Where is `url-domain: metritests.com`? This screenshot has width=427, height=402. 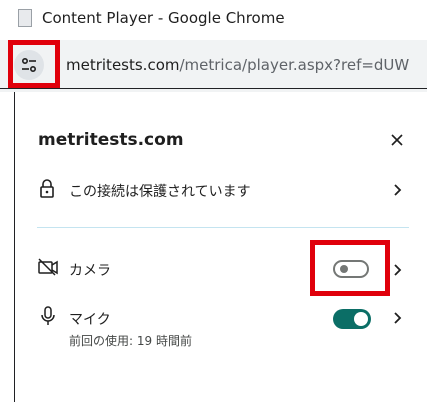
url-domain: metritests.com is located at coordinates (123, 65).